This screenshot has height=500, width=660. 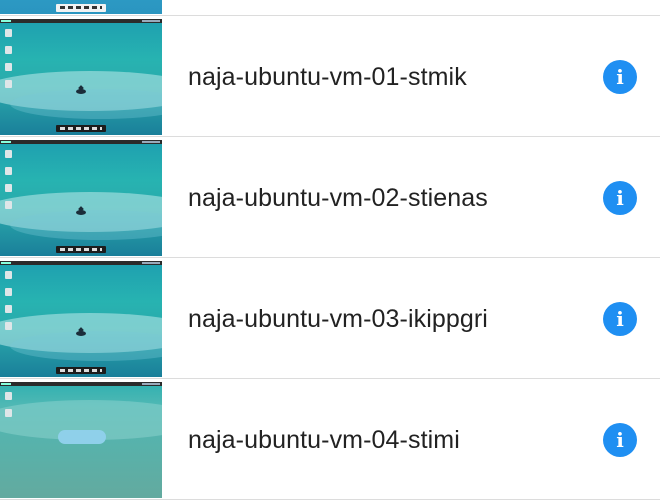 What do you see at coordinates (338, 198) in the screenshot?
I see `vm-name: naja-ubuntu-vm-02-stienas` at bounding box center [338, 198].